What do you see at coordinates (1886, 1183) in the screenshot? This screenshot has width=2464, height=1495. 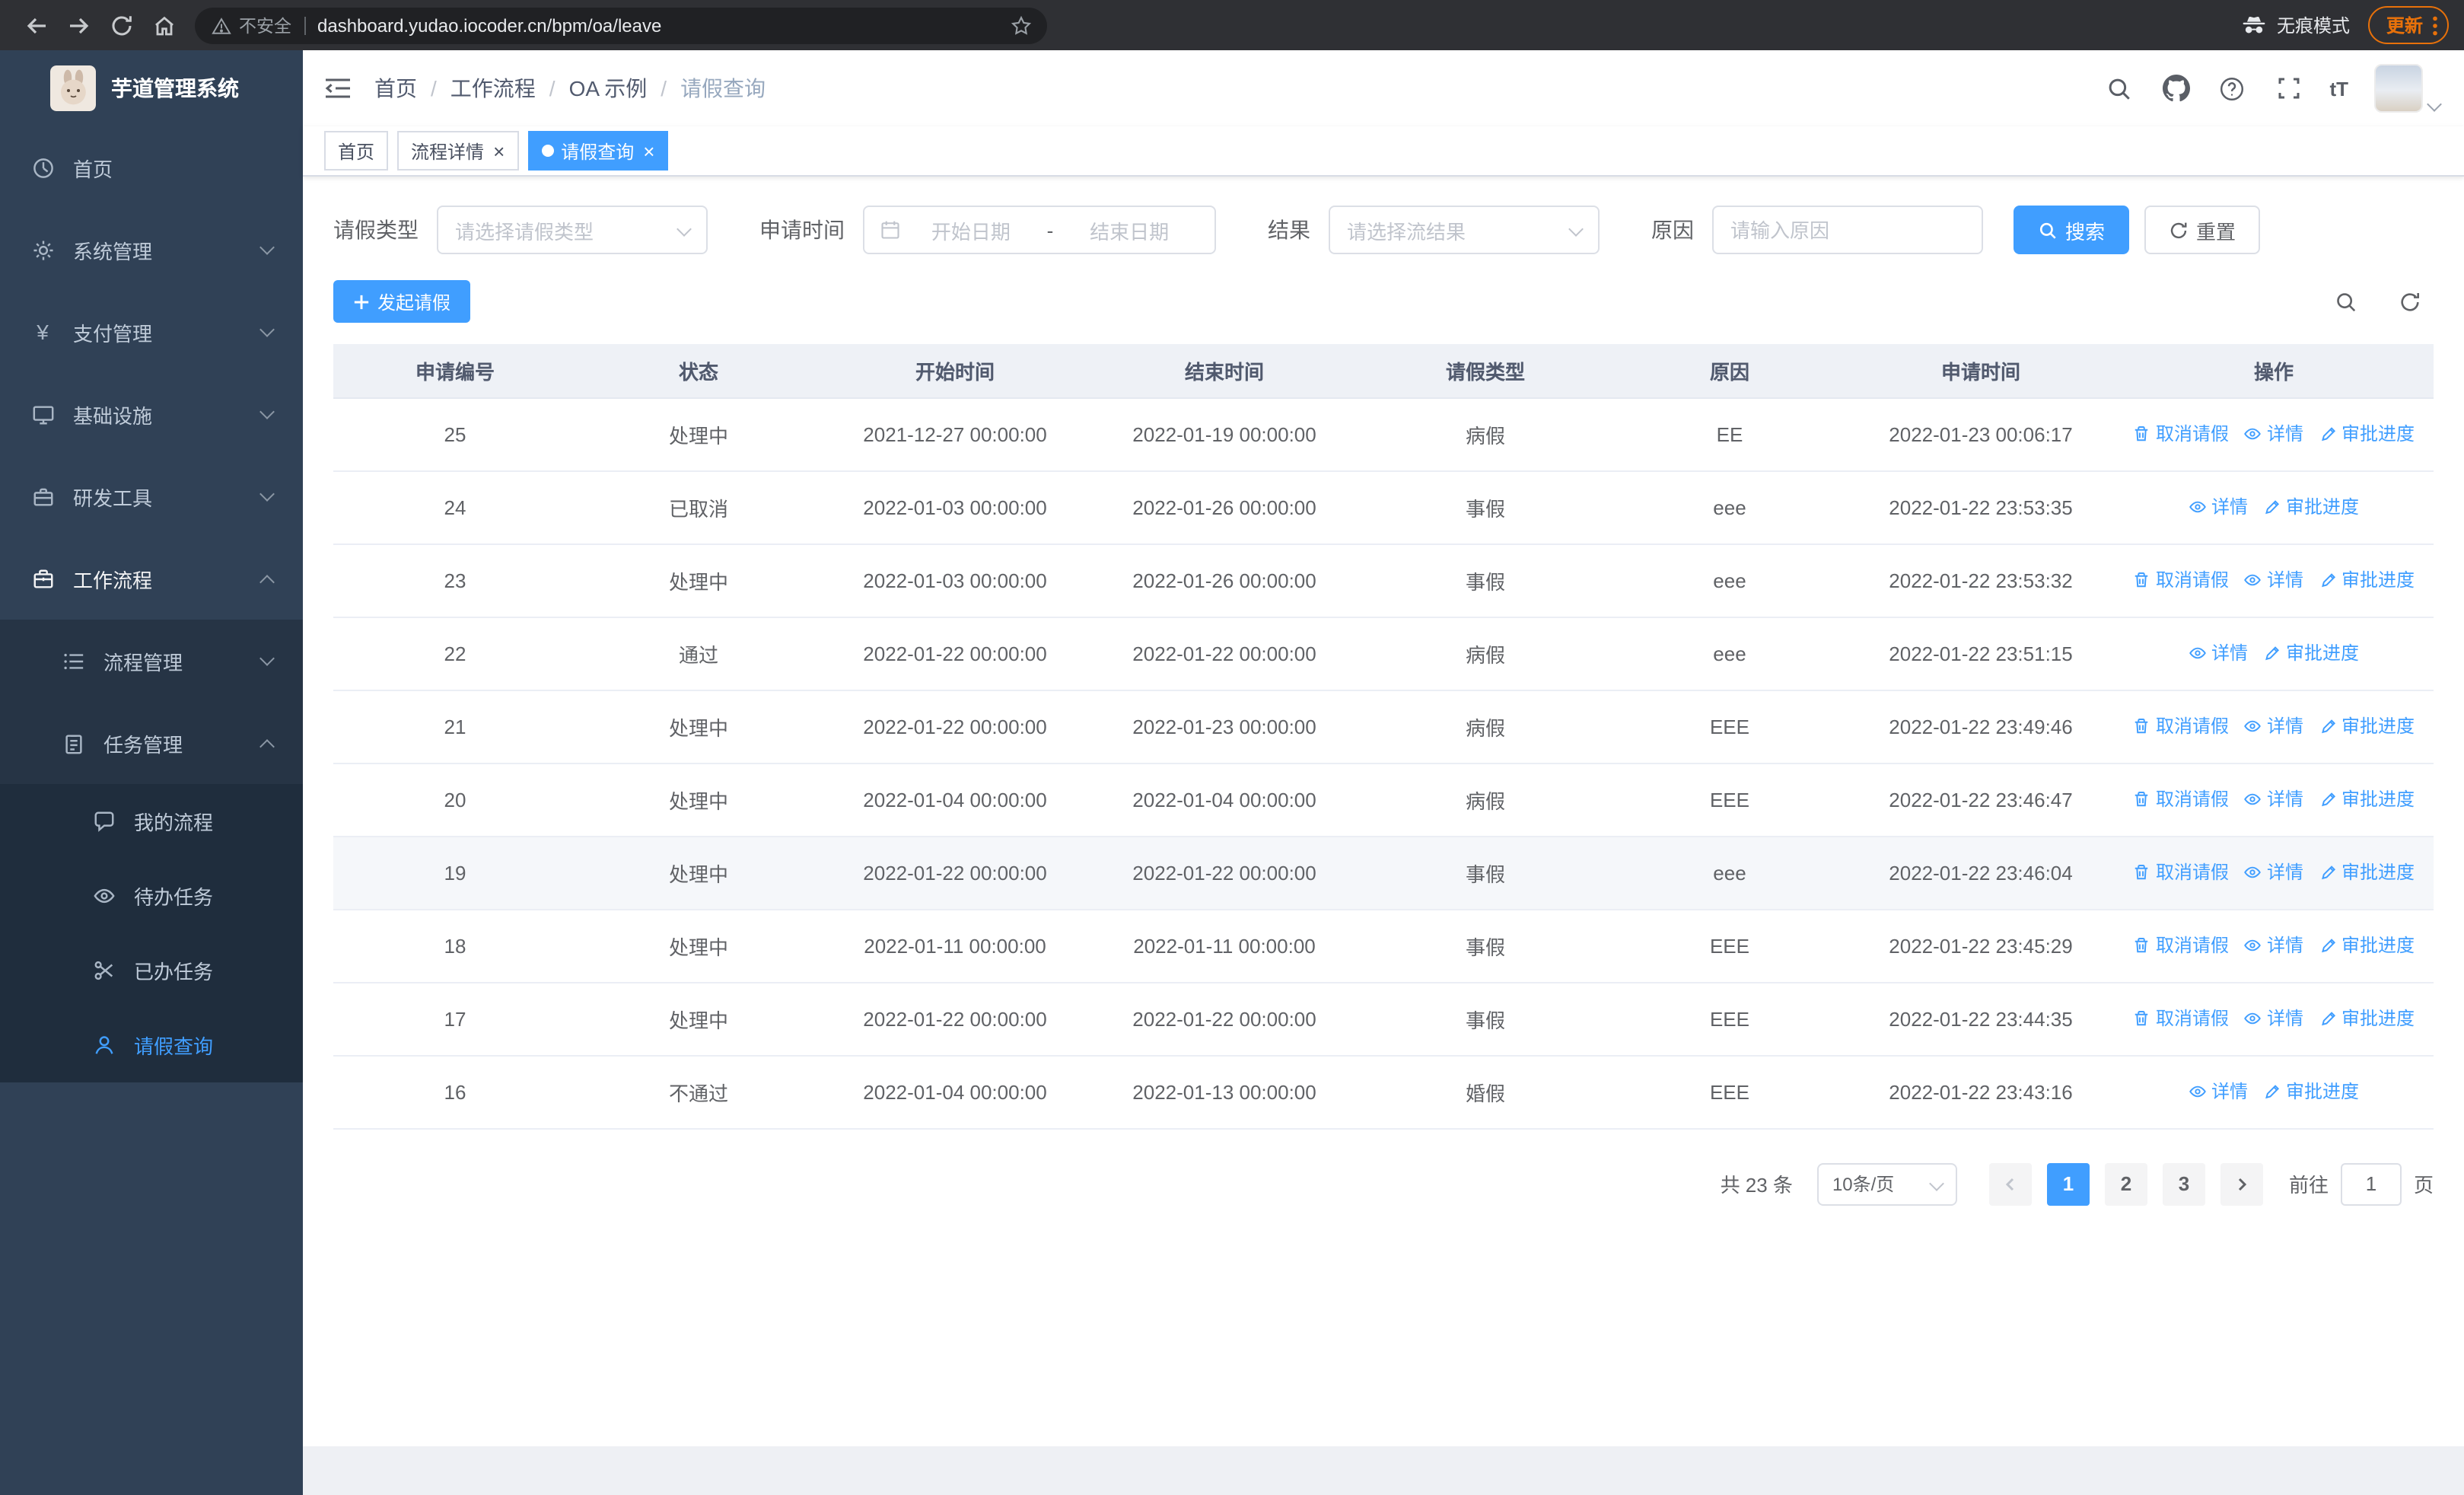 I see `page-size-select: 10条/页` at bounding box center [1886, 1183].